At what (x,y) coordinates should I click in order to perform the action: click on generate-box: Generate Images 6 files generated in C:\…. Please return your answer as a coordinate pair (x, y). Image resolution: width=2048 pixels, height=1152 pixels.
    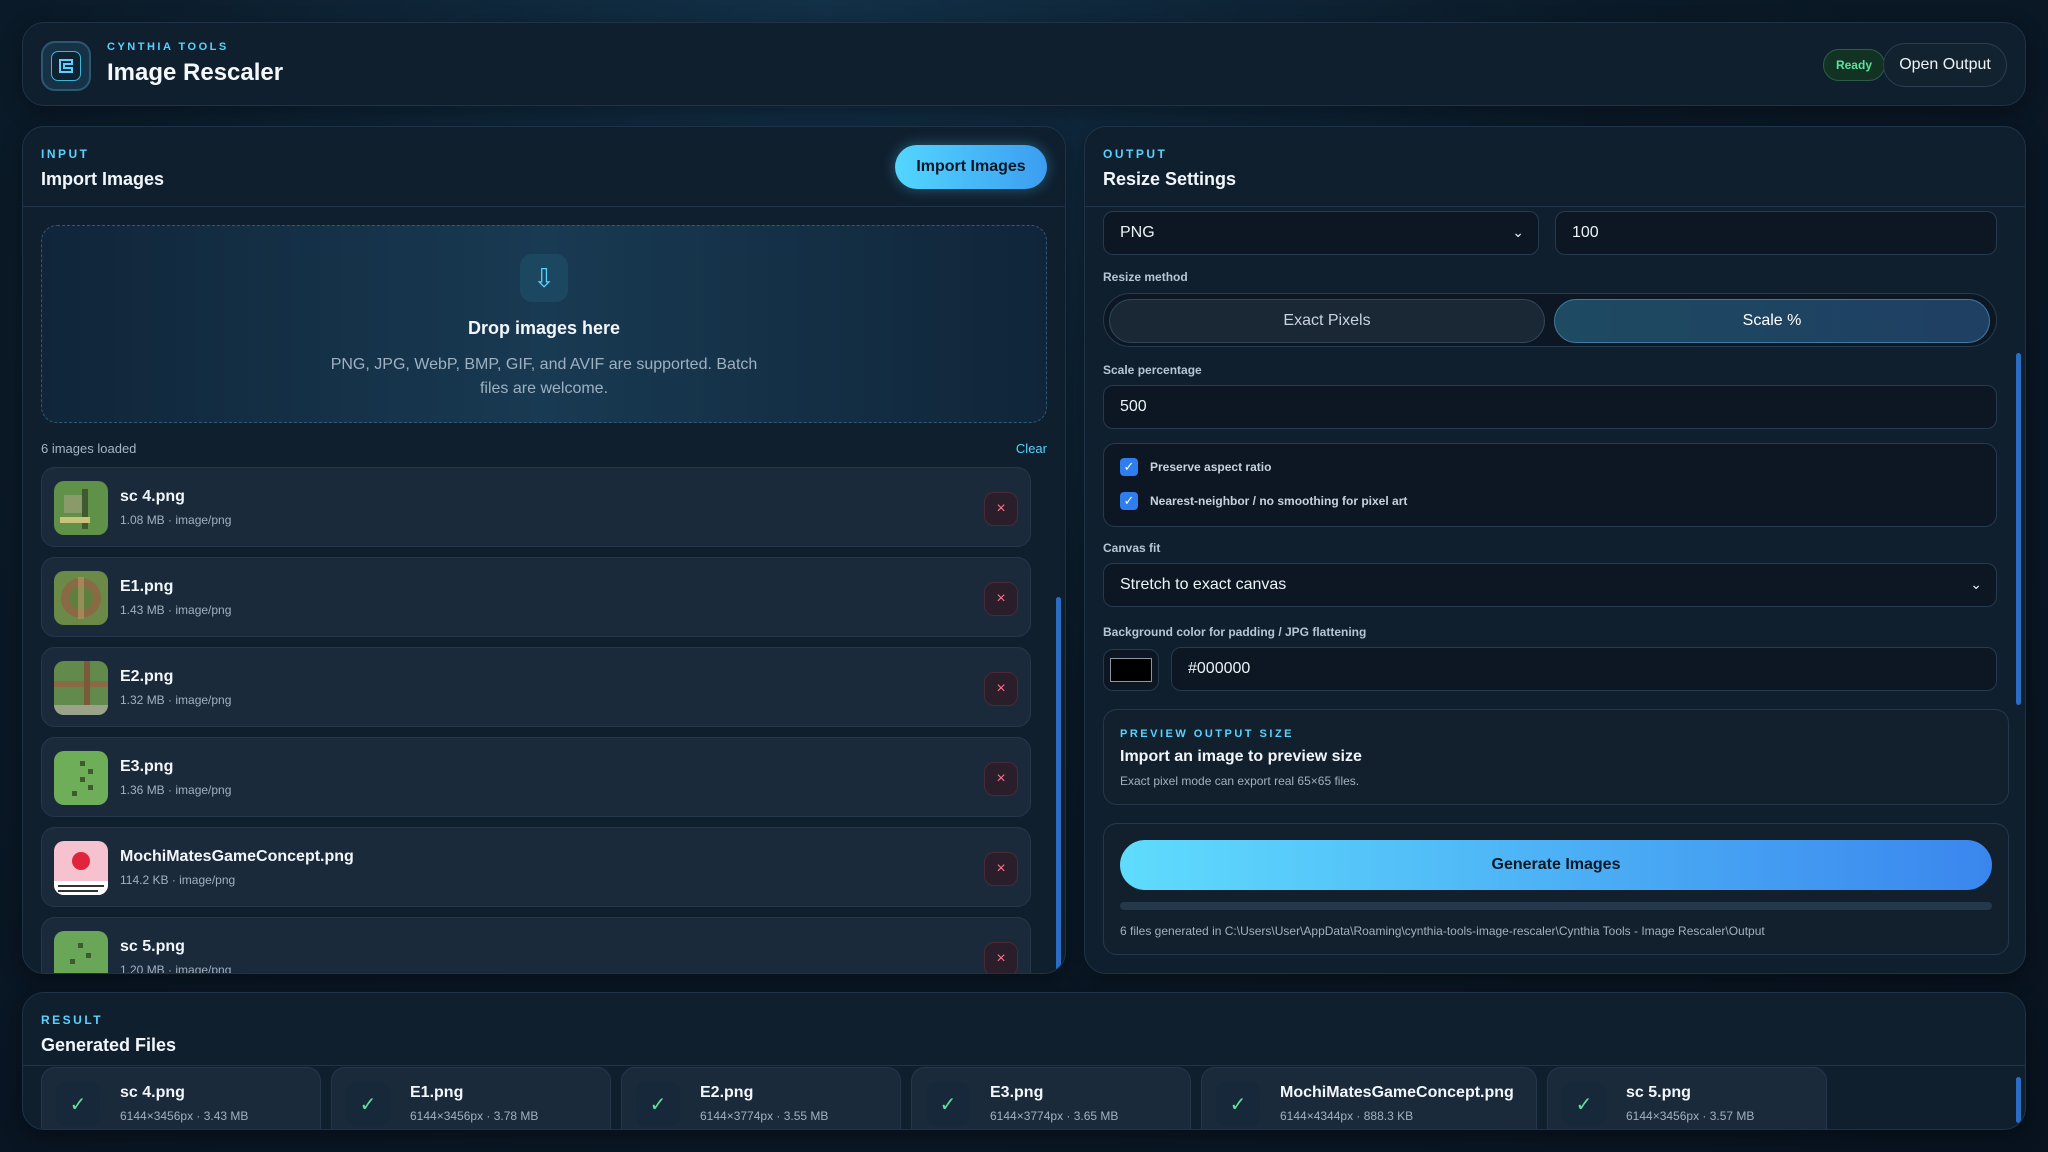
    Looking at the image, I should click on (1556, 889).